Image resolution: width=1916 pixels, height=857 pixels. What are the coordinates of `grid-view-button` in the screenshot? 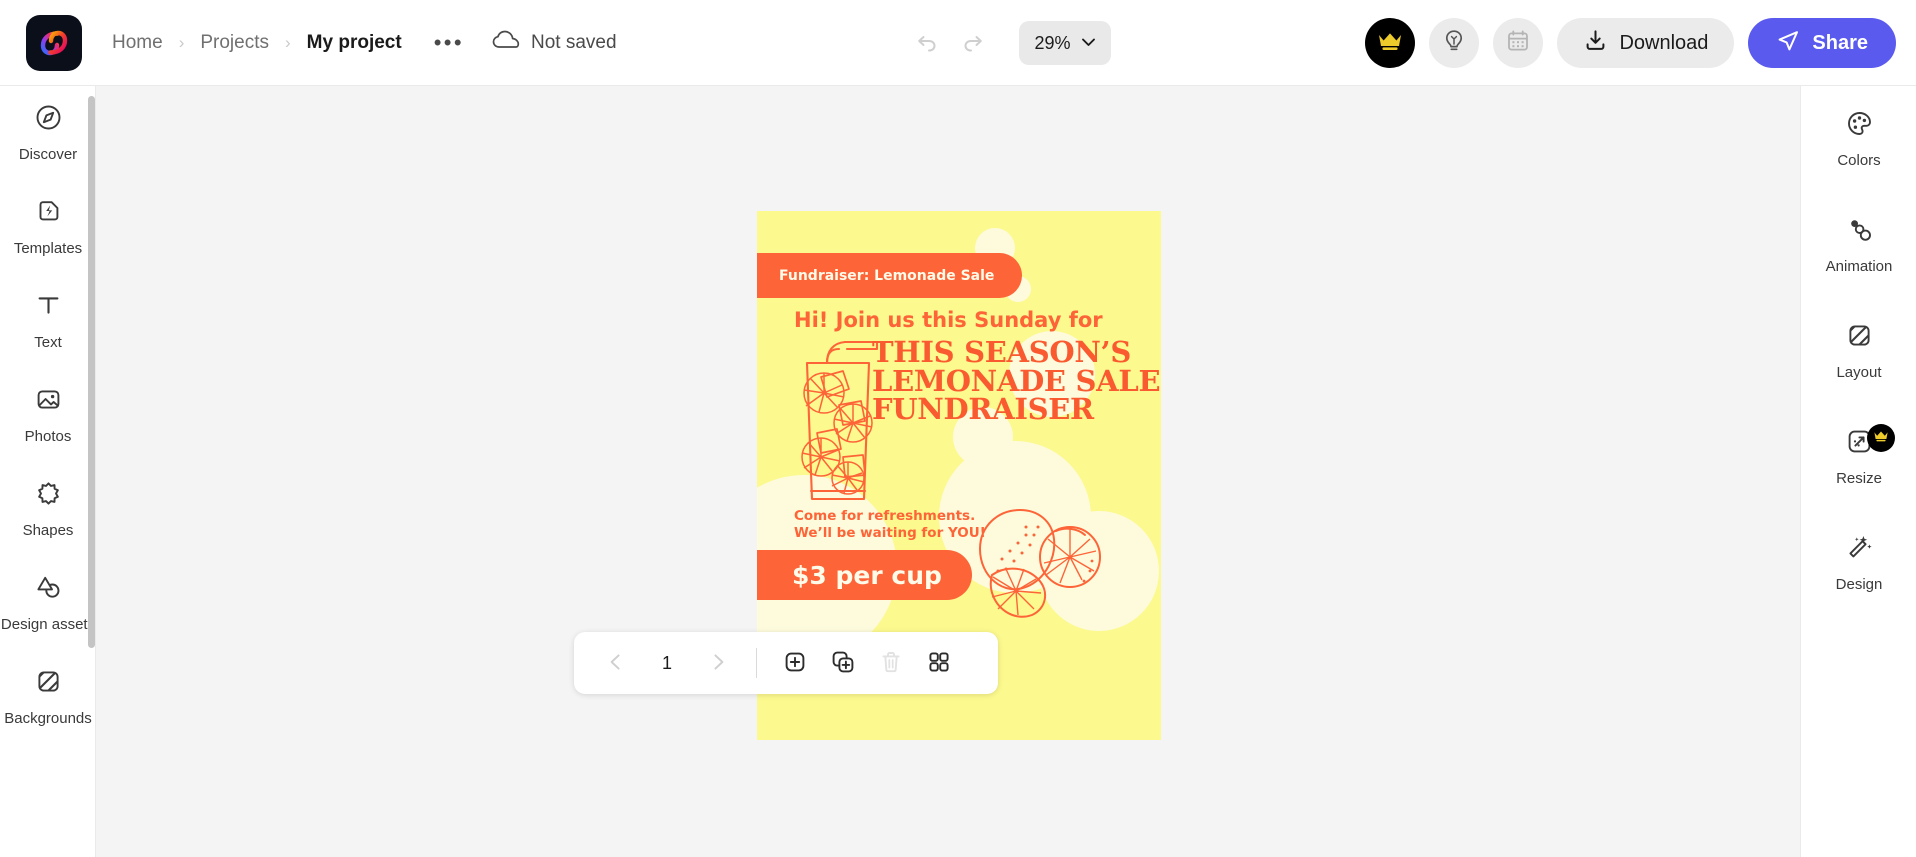 It's located at (939, 663).